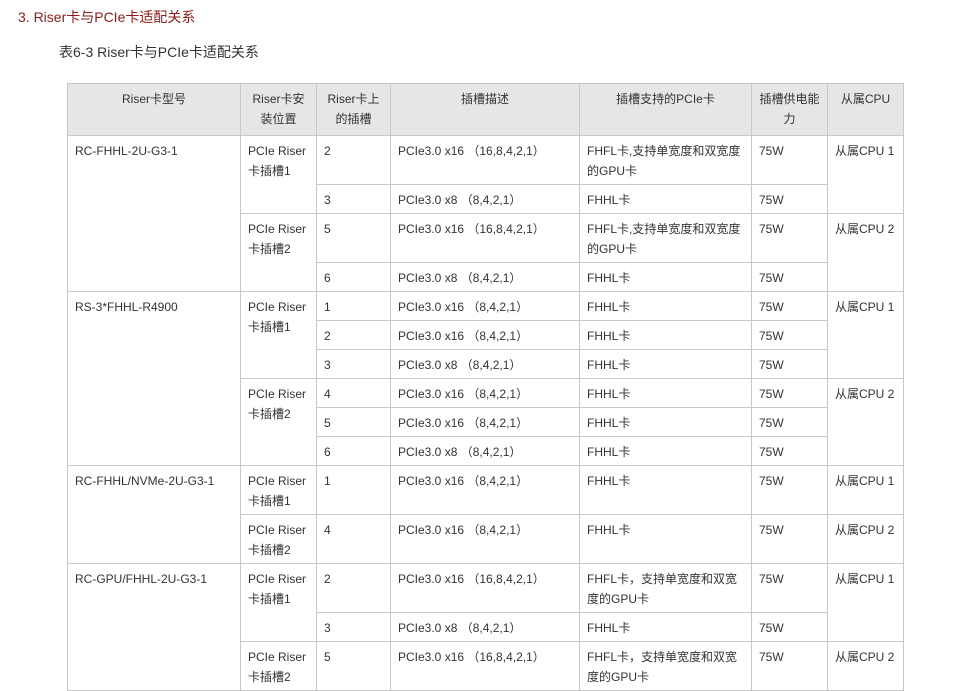  Describe the element at coordinates (154, 378) in the screenshot. I see `cell-model: RS-3*FHHL-R4900` at that location.